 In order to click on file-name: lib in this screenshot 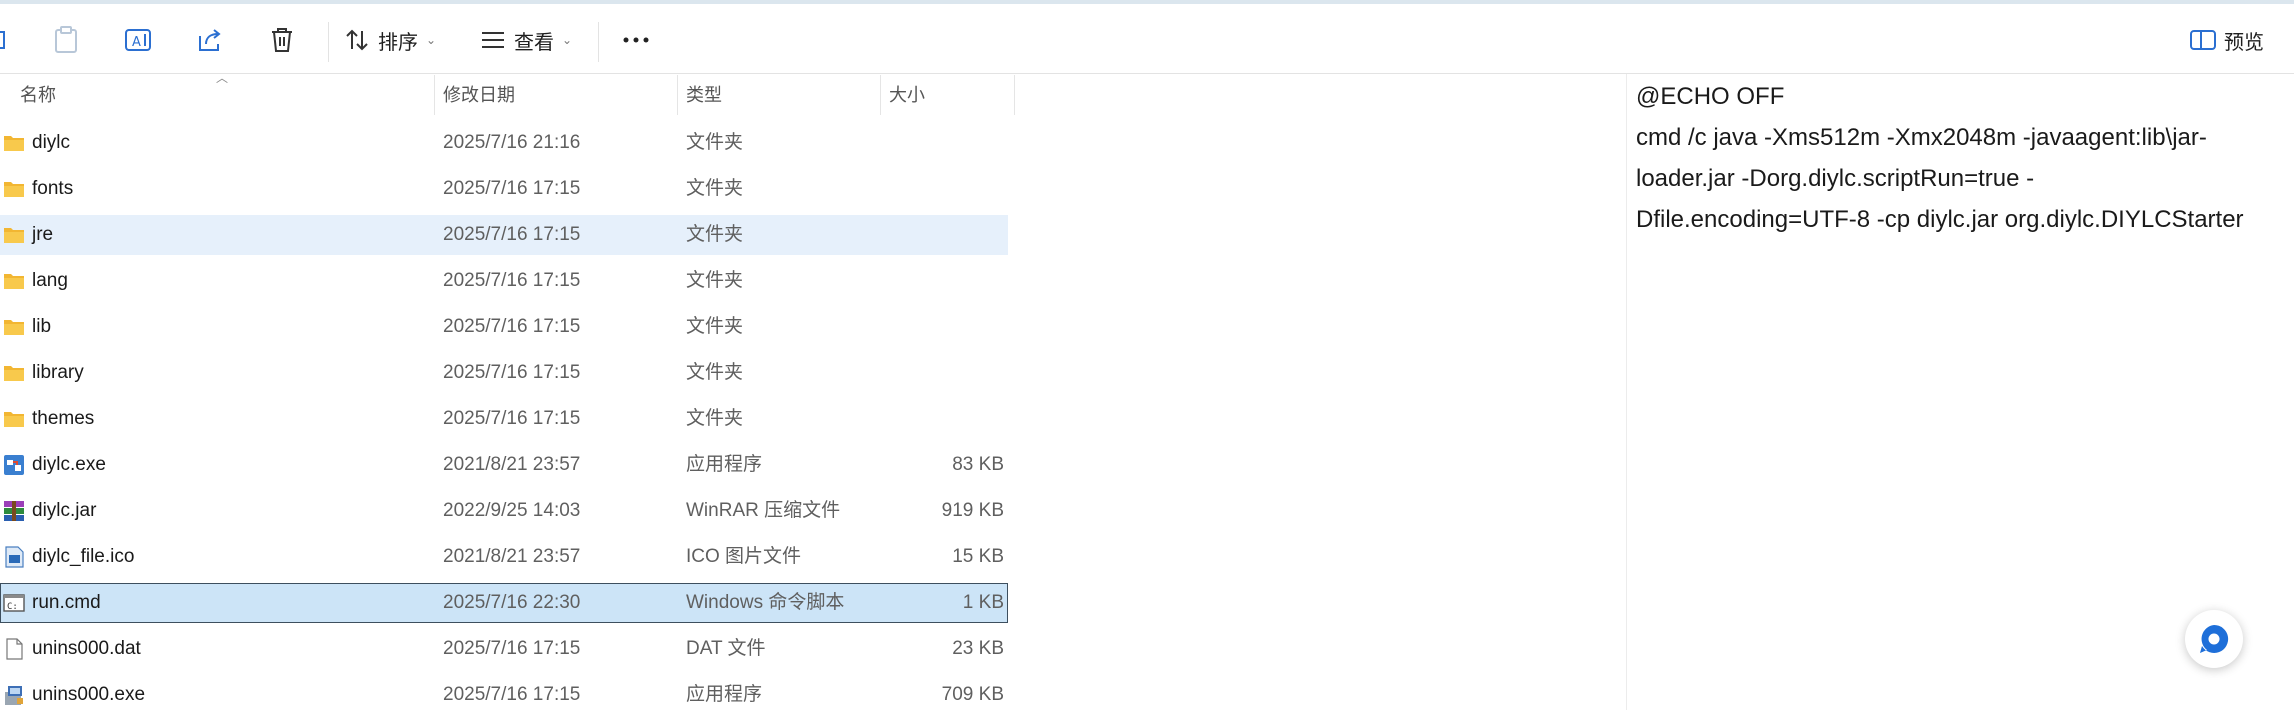, I will do `click(42, 326)`.